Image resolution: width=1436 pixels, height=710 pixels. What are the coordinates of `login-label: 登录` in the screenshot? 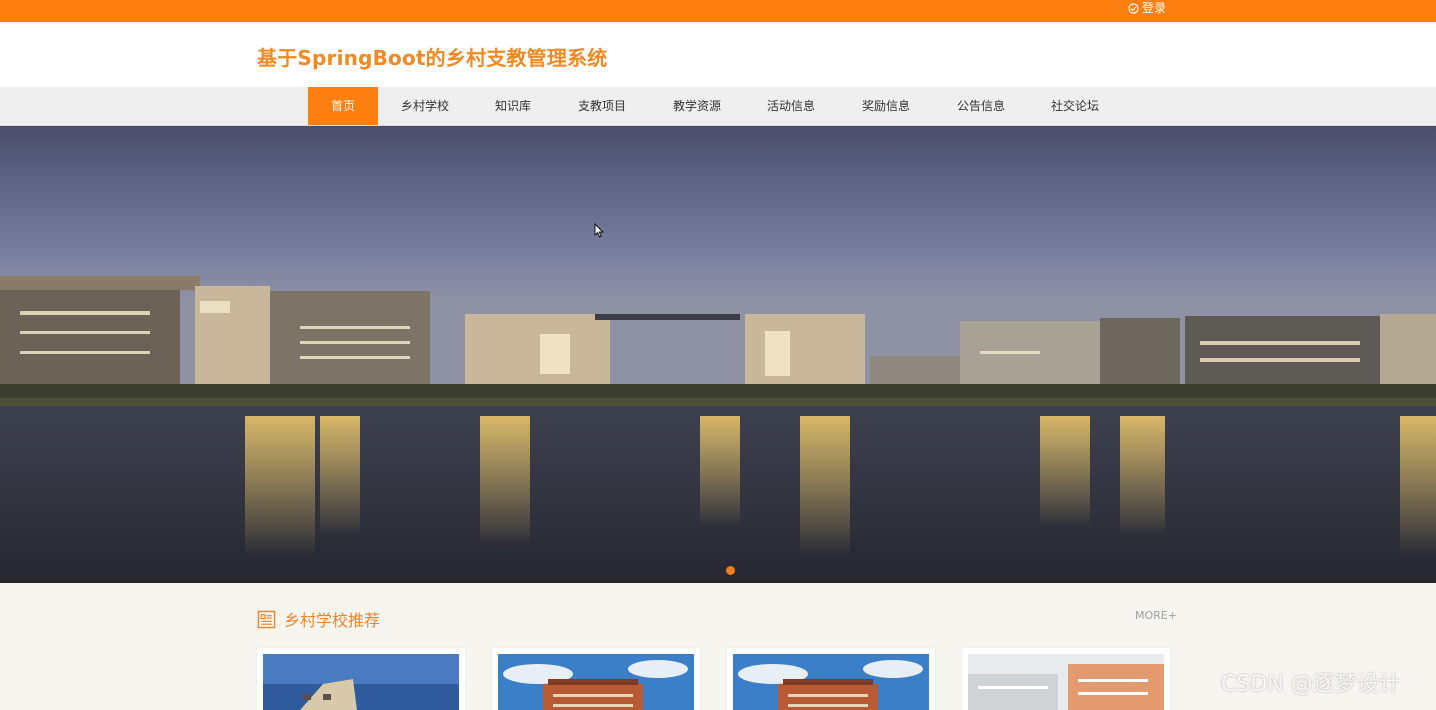 It's located at (1154, 8).